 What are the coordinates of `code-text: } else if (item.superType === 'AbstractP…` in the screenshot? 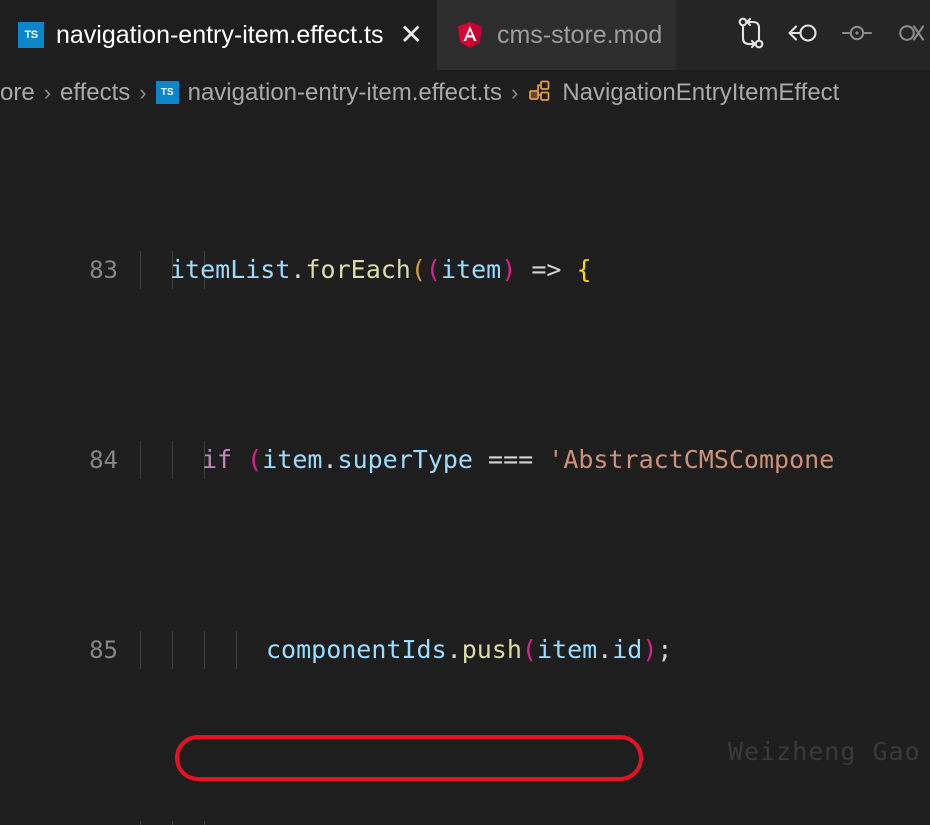 It's located at (550, 823).